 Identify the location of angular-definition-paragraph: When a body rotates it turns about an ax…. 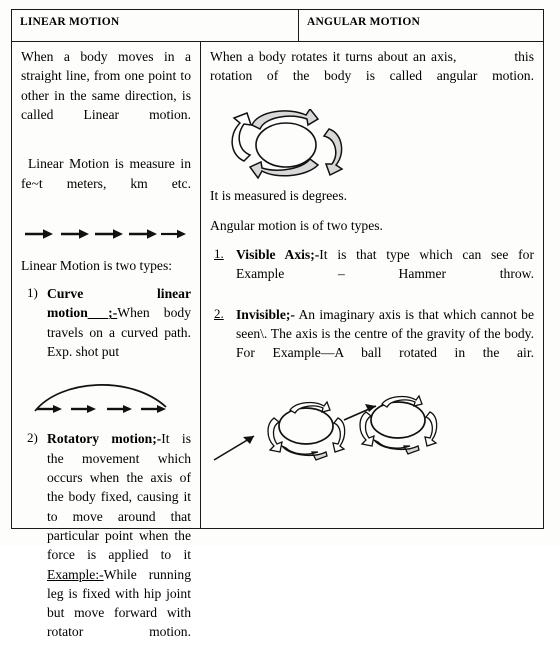
(372, 76).